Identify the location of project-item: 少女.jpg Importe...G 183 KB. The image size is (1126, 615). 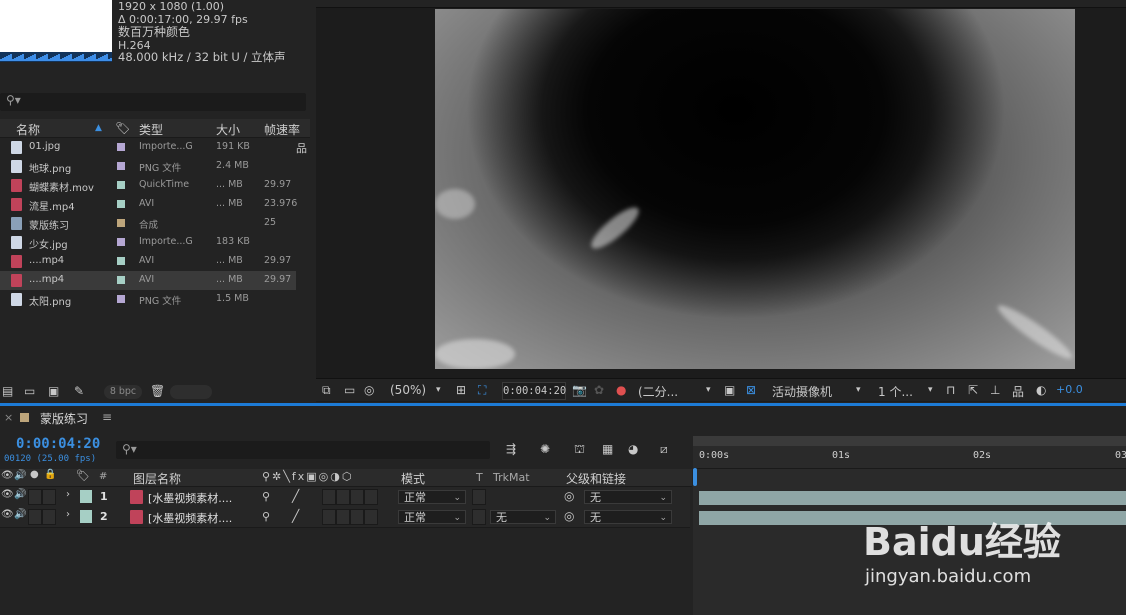
(148, 242).